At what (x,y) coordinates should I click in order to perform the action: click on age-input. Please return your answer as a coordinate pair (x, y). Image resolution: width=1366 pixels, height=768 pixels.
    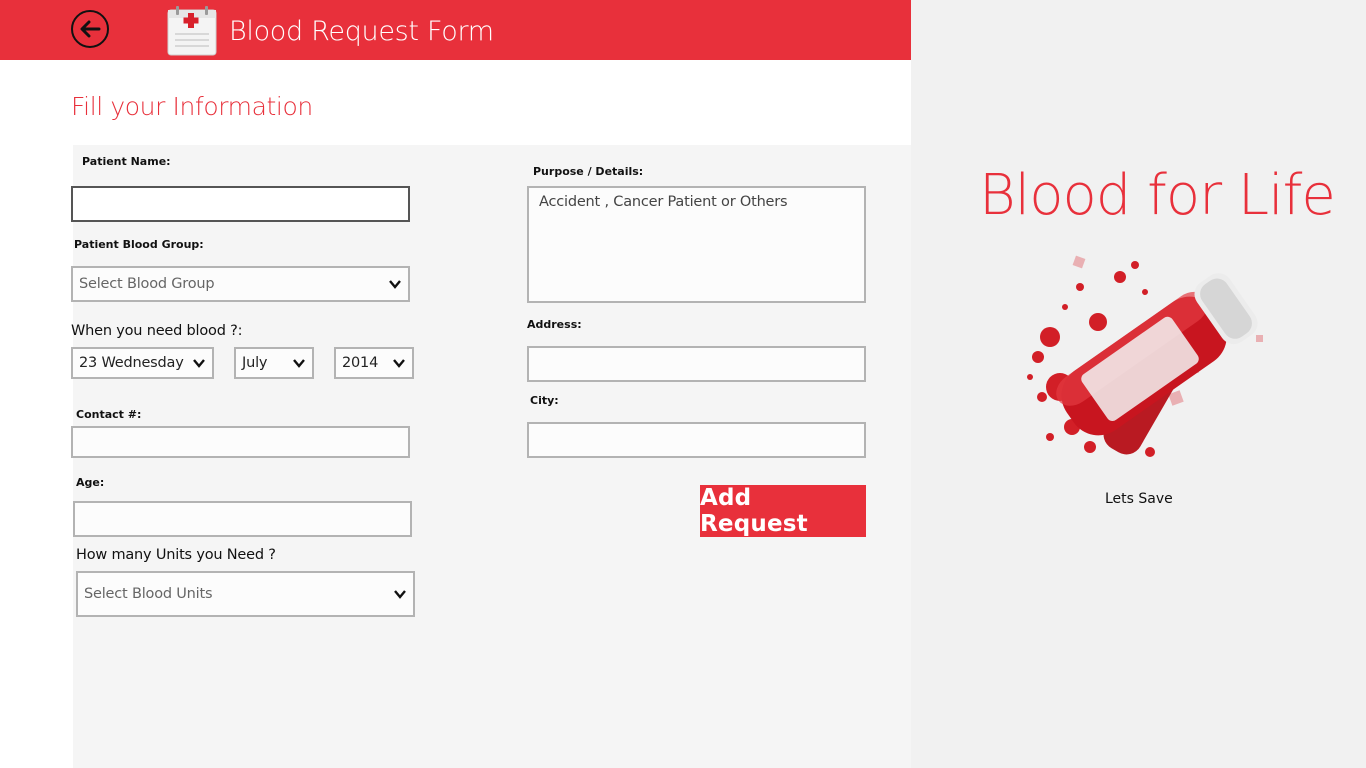
    Looking at the image, I should click on (242, 519).